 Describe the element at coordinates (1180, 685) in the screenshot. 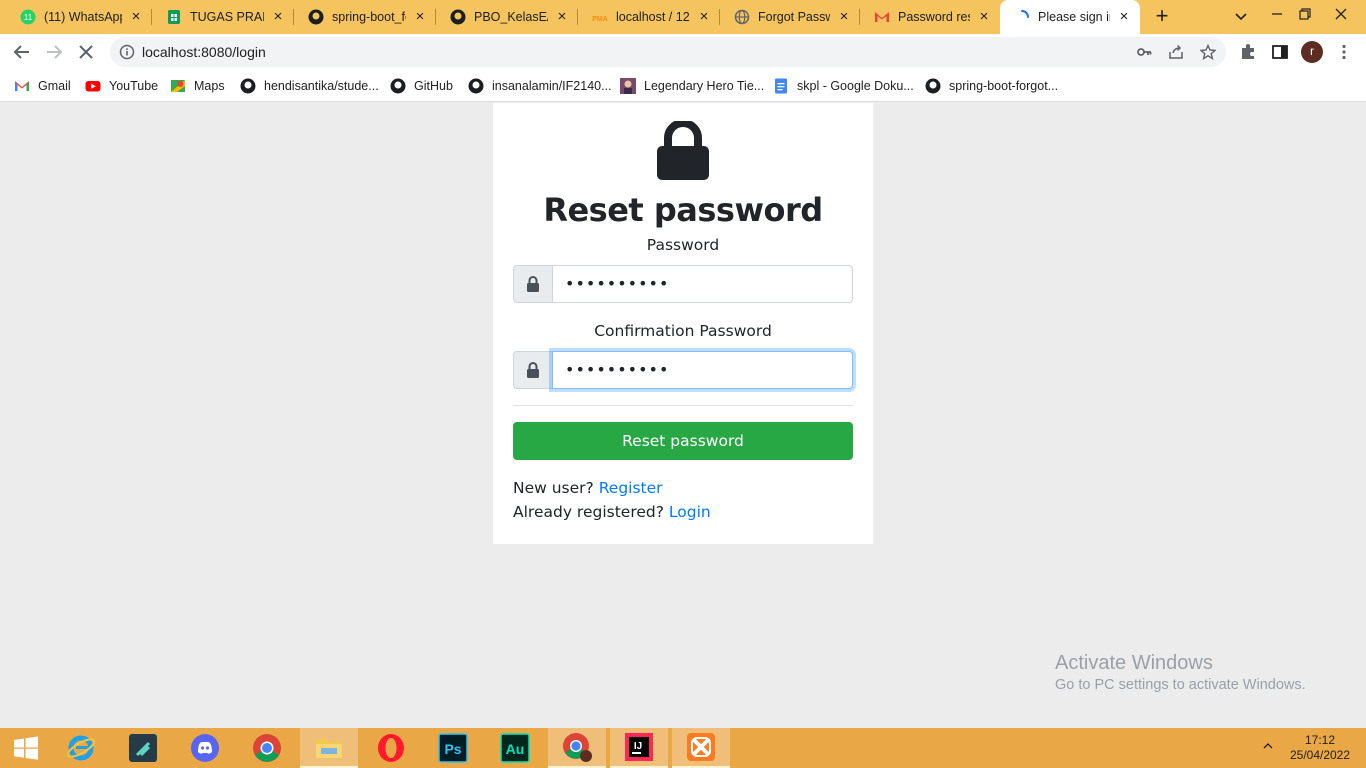

I see `activate-windows-subtitle: Go to PC settings to activate Windows.` at that location.